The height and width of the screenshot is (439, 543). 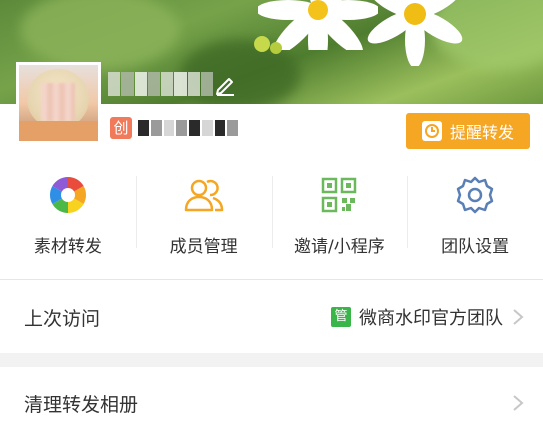 What do you see at coordinates (58, 131) in the screenshot?
I see `avatar-shirt` at bounding box center [58, 131].